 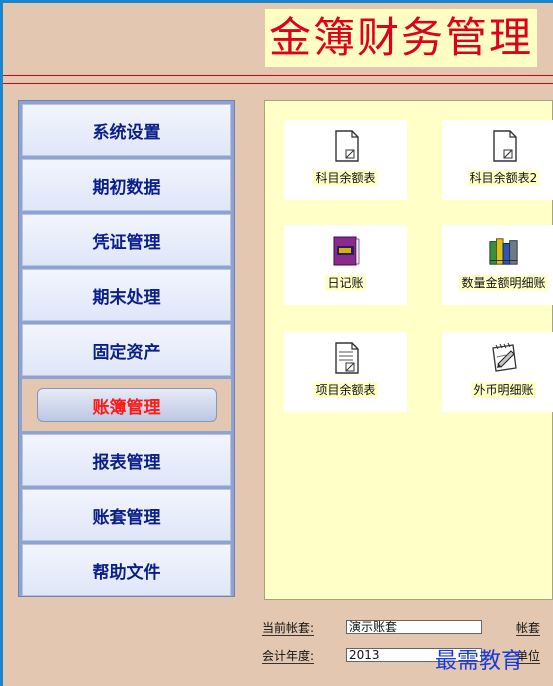 I want to click on menu-item-account-set-management: 账套管理, so click(x=126, y=515).